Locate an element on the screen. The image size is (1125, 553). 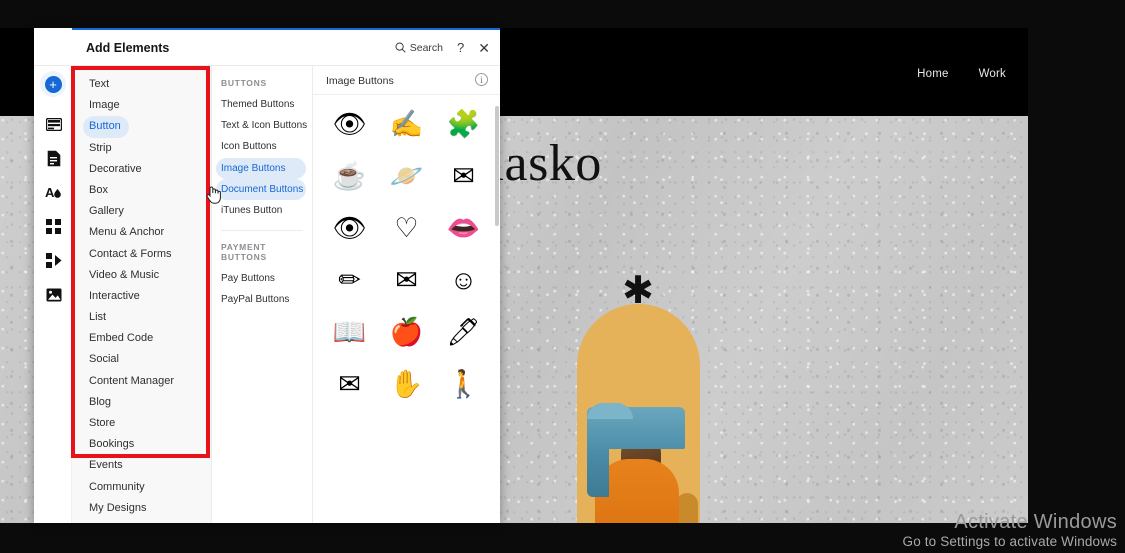
add-ons-icon is located at coordinates (53, 260).